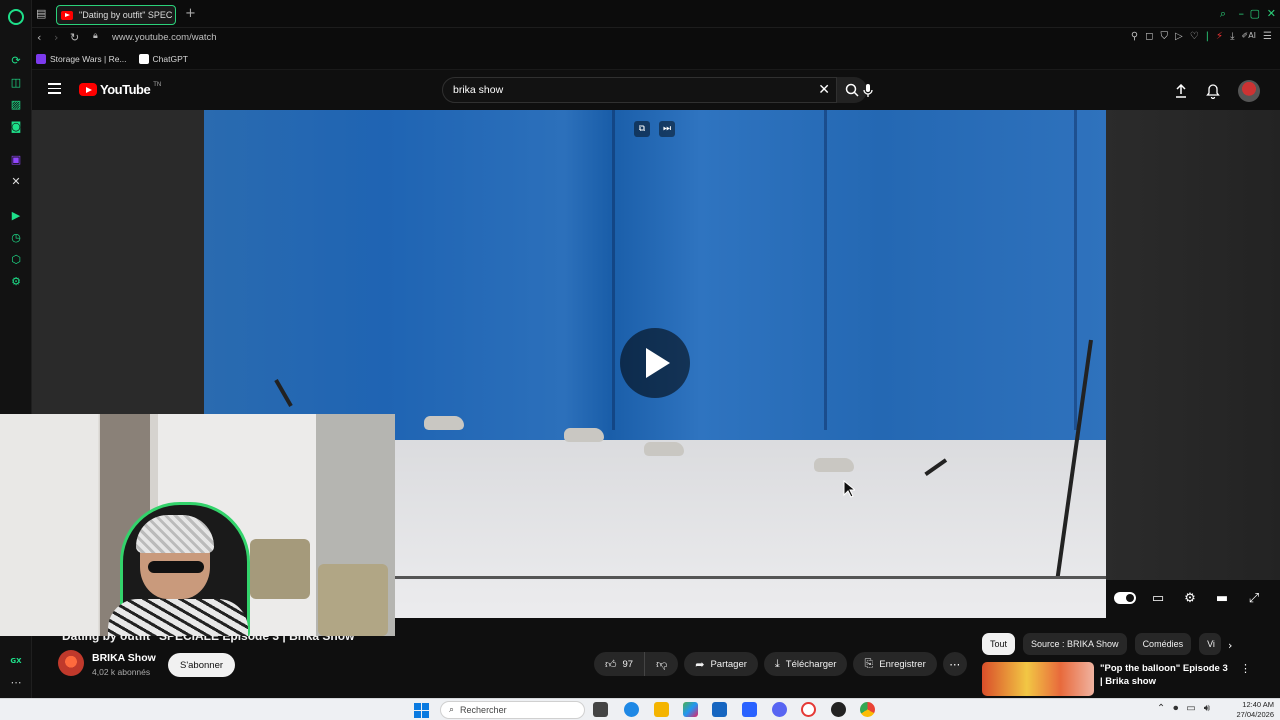  What do you see at coordinates (116, 15) in the screenshot?
I see `tab-youtube: "Dating by outfit" SPEC` at bounding box center [116, 15].